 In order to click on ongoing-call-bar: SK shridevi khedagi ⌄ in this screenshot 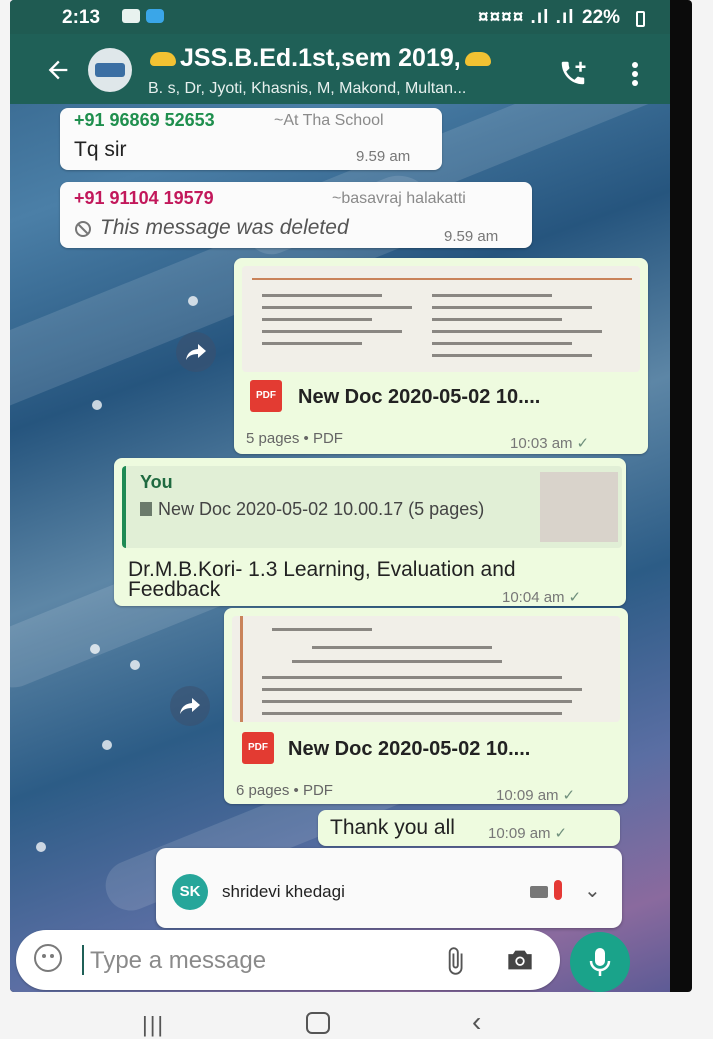, I will do `click(389, 888)`.